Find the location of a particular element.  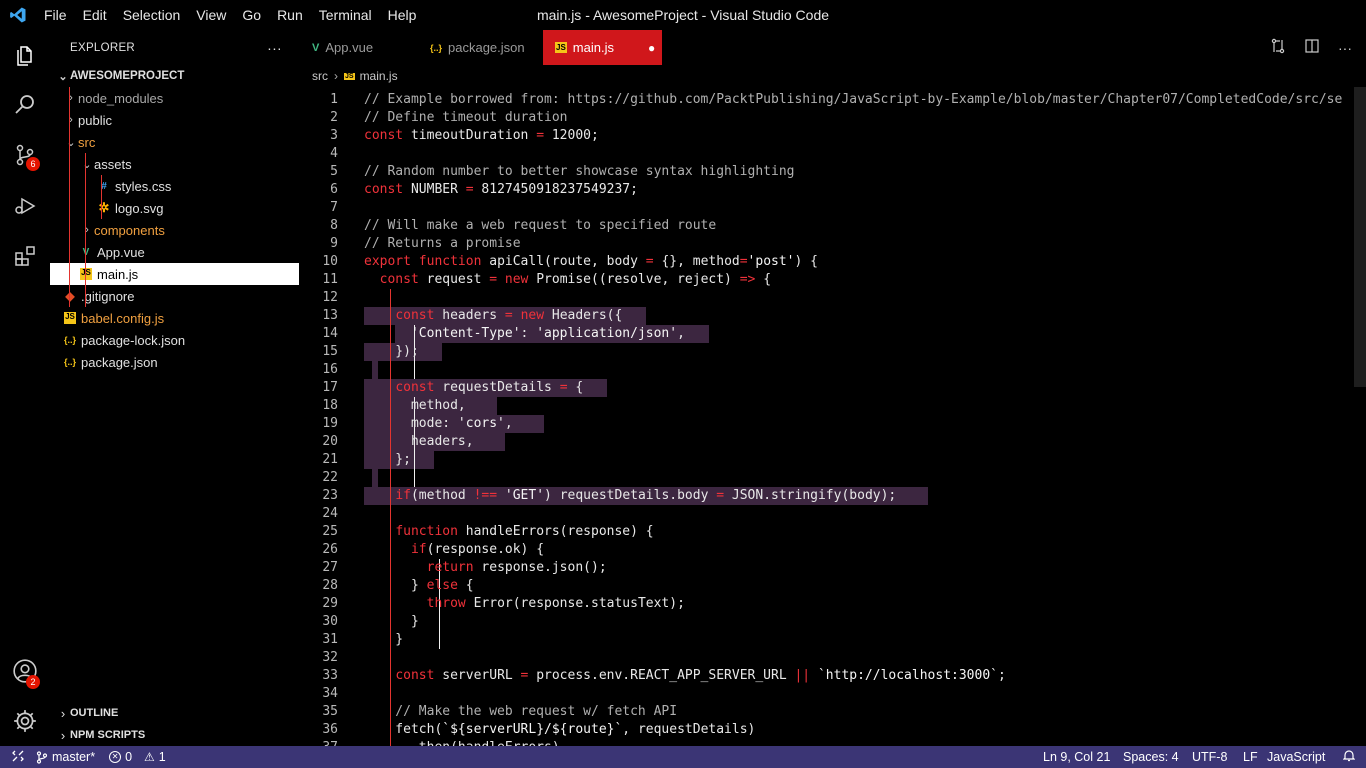

code-line: } else { is located at coordinates (419, 586).